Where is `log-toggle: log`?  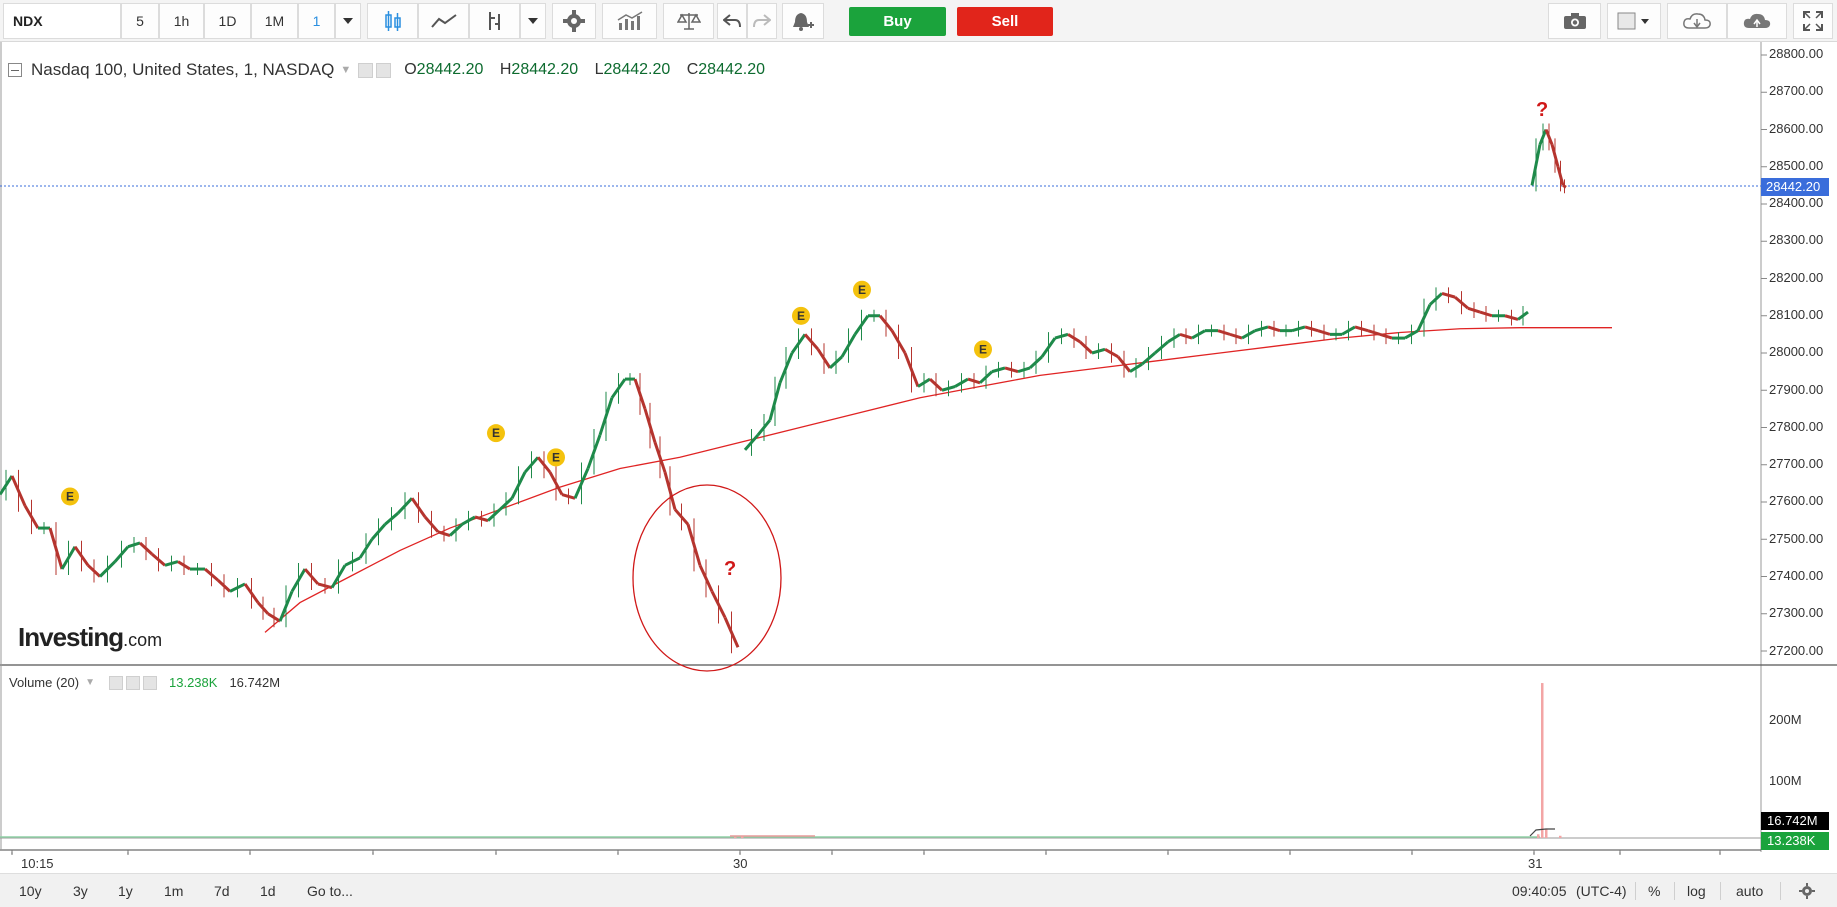
log-toggle: log is located at coordinates (1696, 890).